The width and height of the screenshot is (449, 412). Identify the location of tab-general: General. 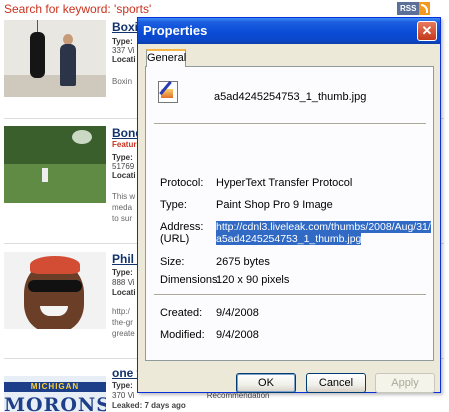
(166, 58).